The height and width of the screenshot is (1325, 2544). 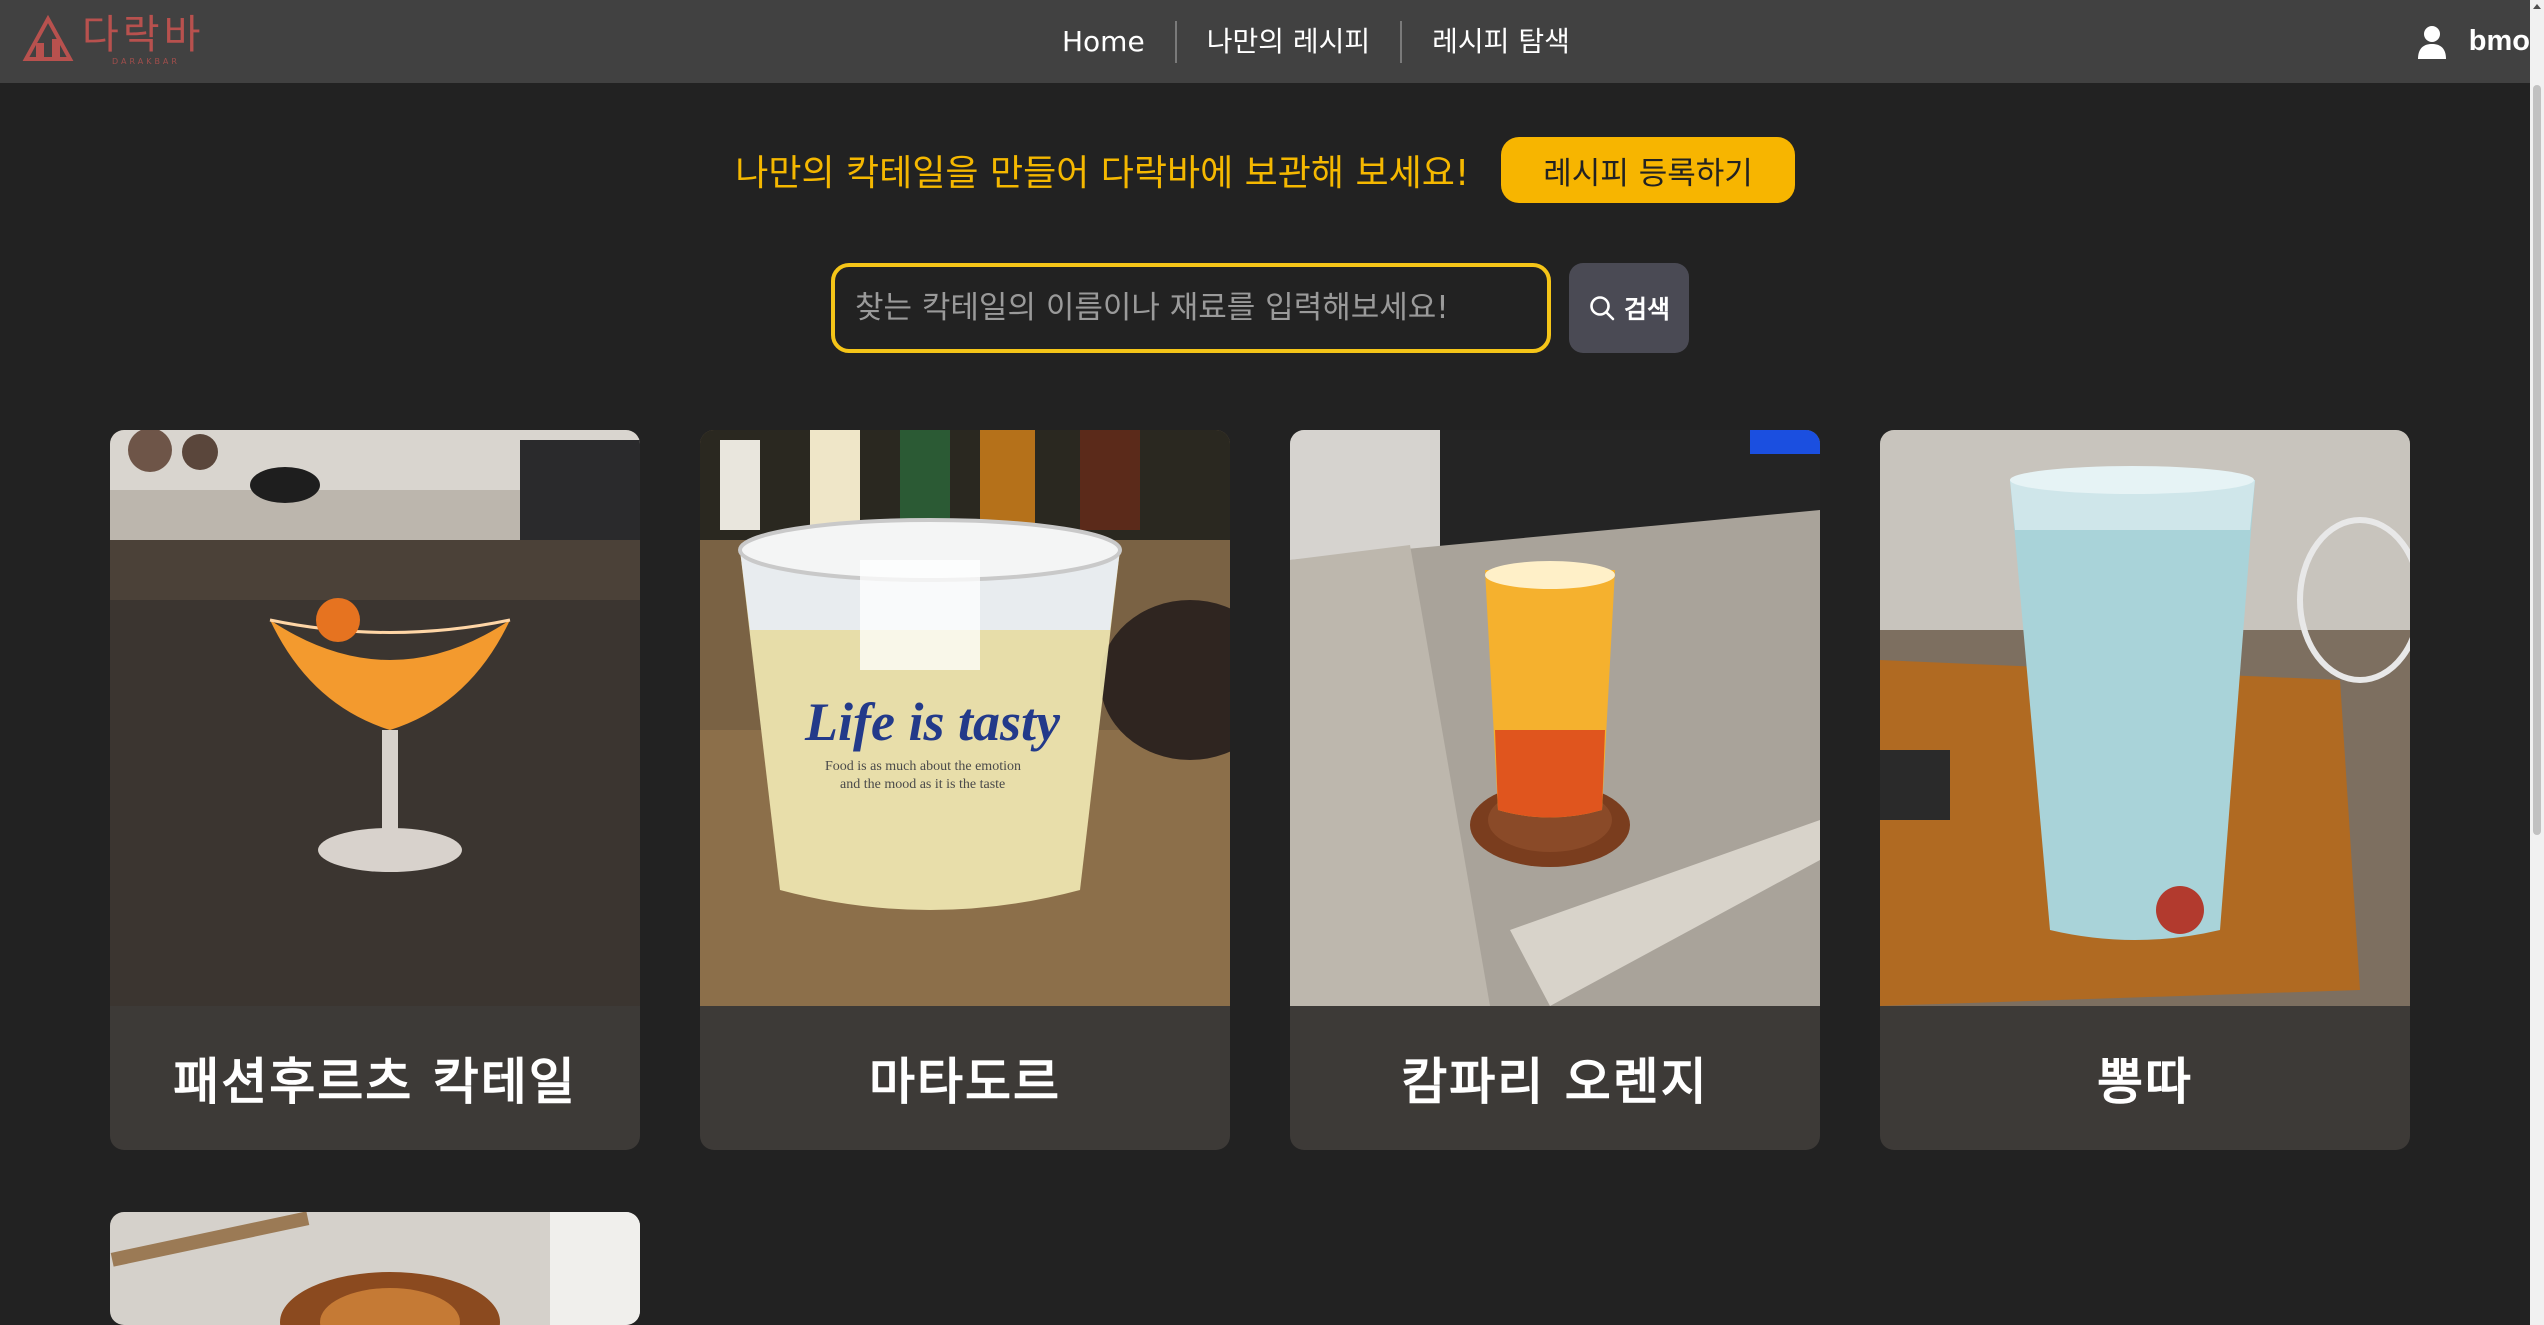 I want to click on scrollbar-thumb, so click(x=2537, y=460).